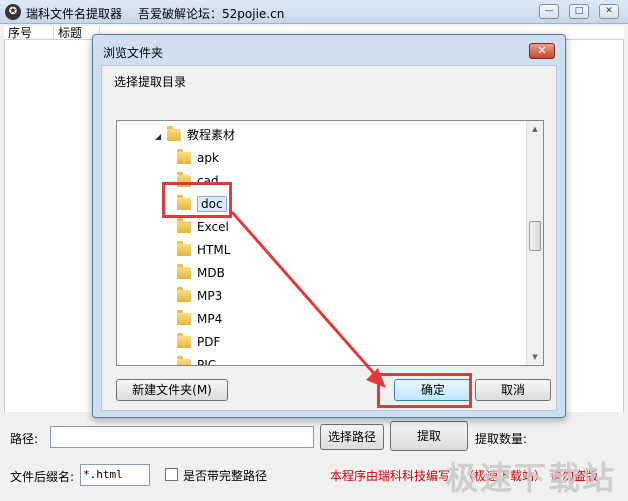 Image resolution: width=628 pixels, height=501 pixels. Describe the element at coordinates (305, 295) in the screenshot. I see `annotation-arrow-line` at that location.